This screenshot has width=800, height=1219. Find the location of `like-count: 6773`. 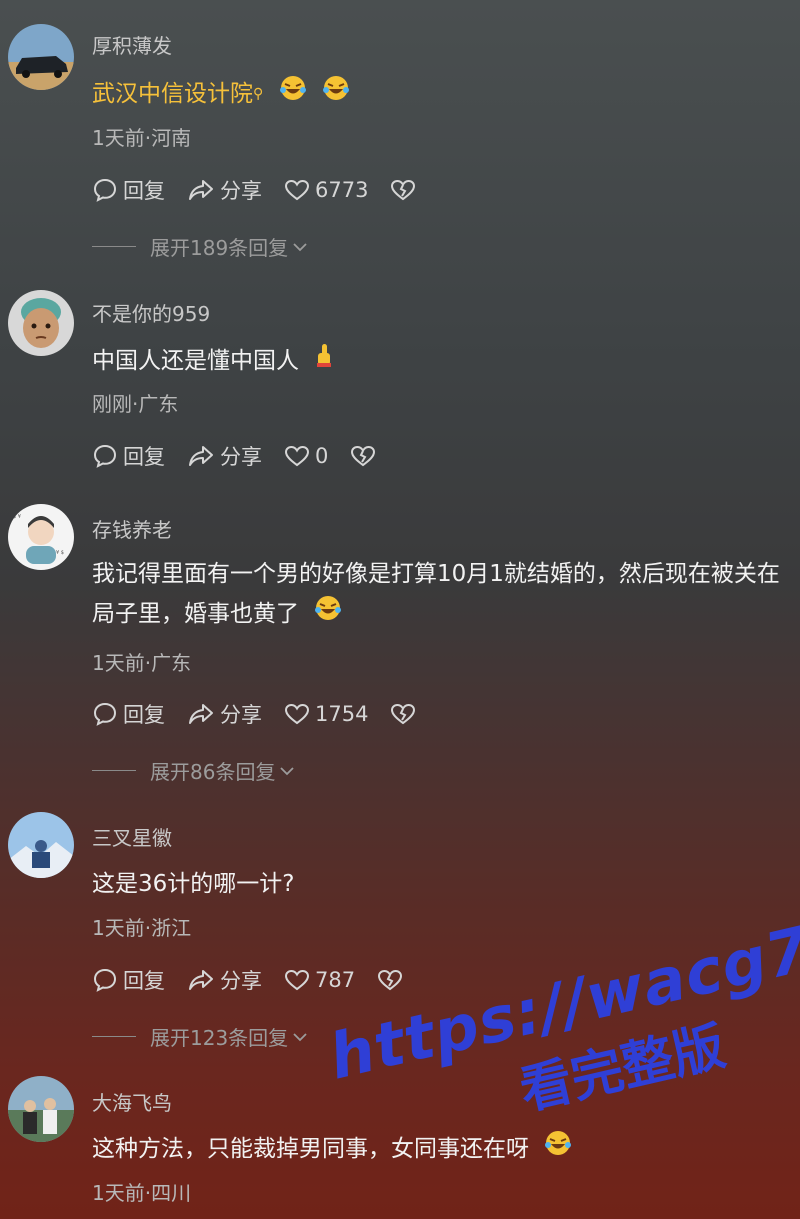

like-count: 6773 is located at coordinates (342, 190).